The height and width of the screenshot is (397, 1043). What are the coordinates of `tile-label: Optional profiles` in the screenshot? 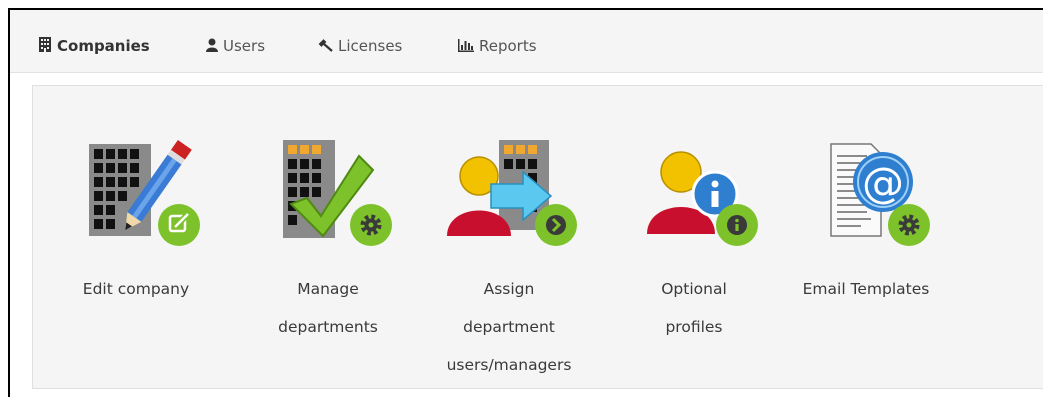 It's located at (694, 308).